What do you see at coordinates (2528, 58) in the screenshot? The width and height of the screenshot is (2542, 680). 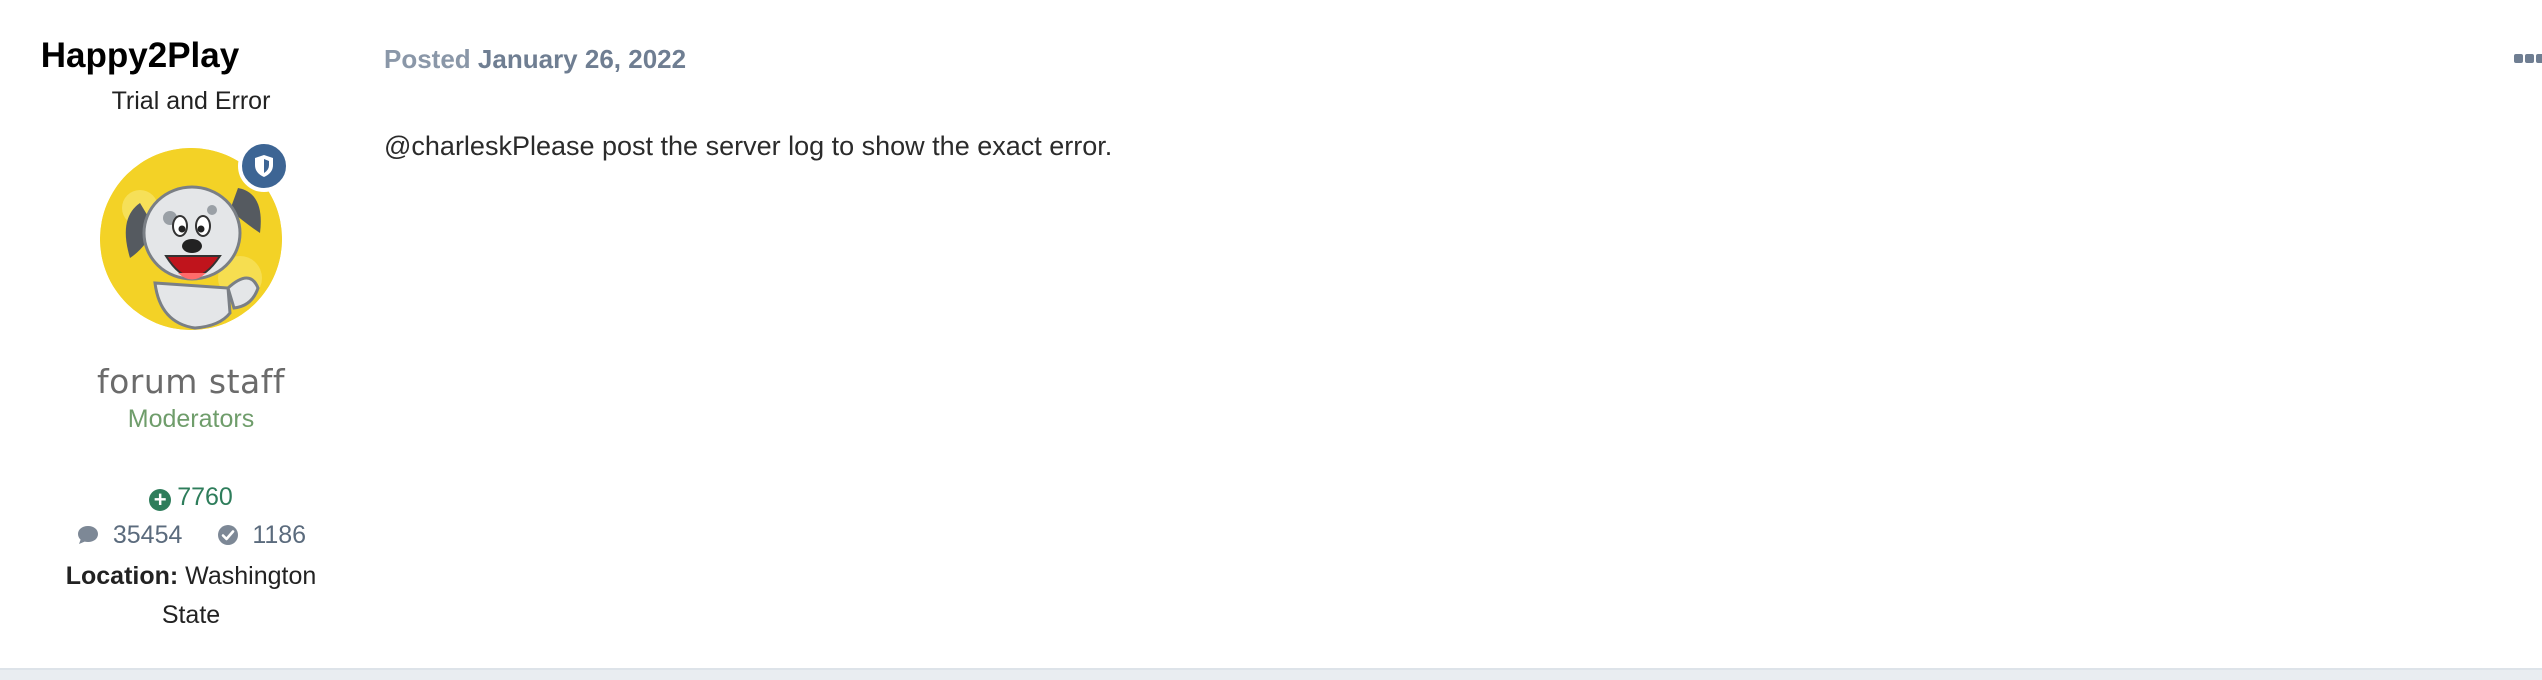 I see `ellipsis-icon` at bounding box center [2528, 58].